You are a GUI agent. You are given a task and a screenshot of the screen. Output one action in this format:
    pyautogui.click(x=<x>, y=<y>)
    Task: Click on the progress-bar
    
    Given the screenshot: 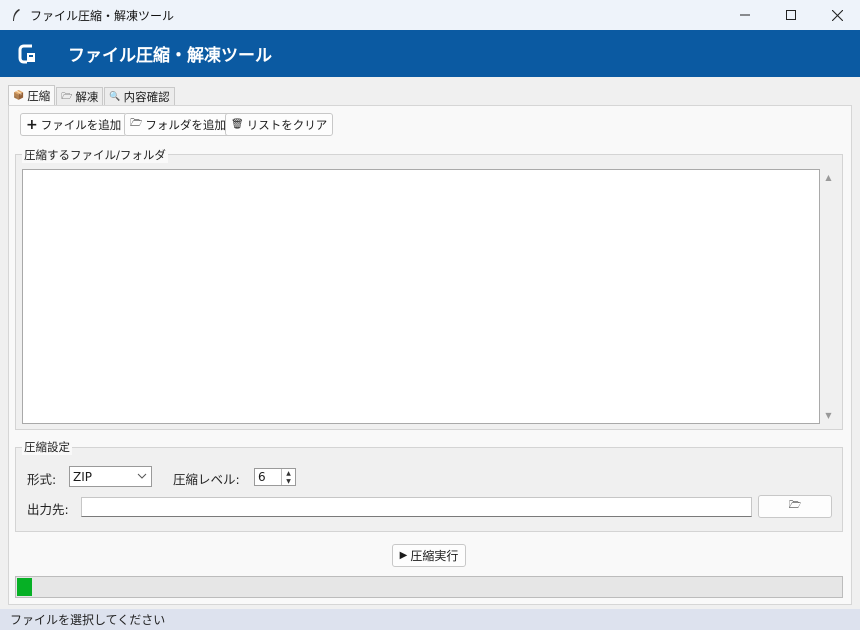 What is the action you would take?
    pyautogui.click(x=429, y=587)
    